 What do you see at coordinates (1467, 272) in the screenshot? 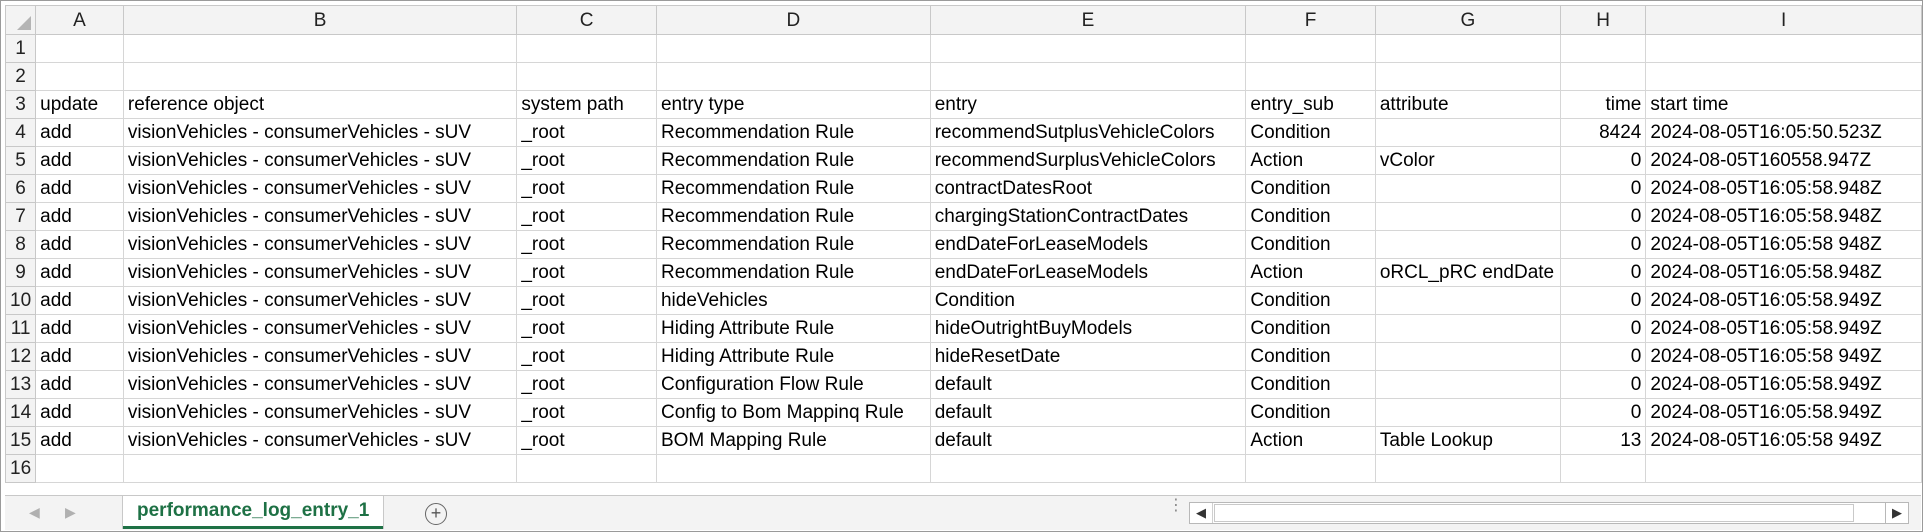
I see `cell-g9: oRCL_pRC endDate` at bounding box center [1467, 272].